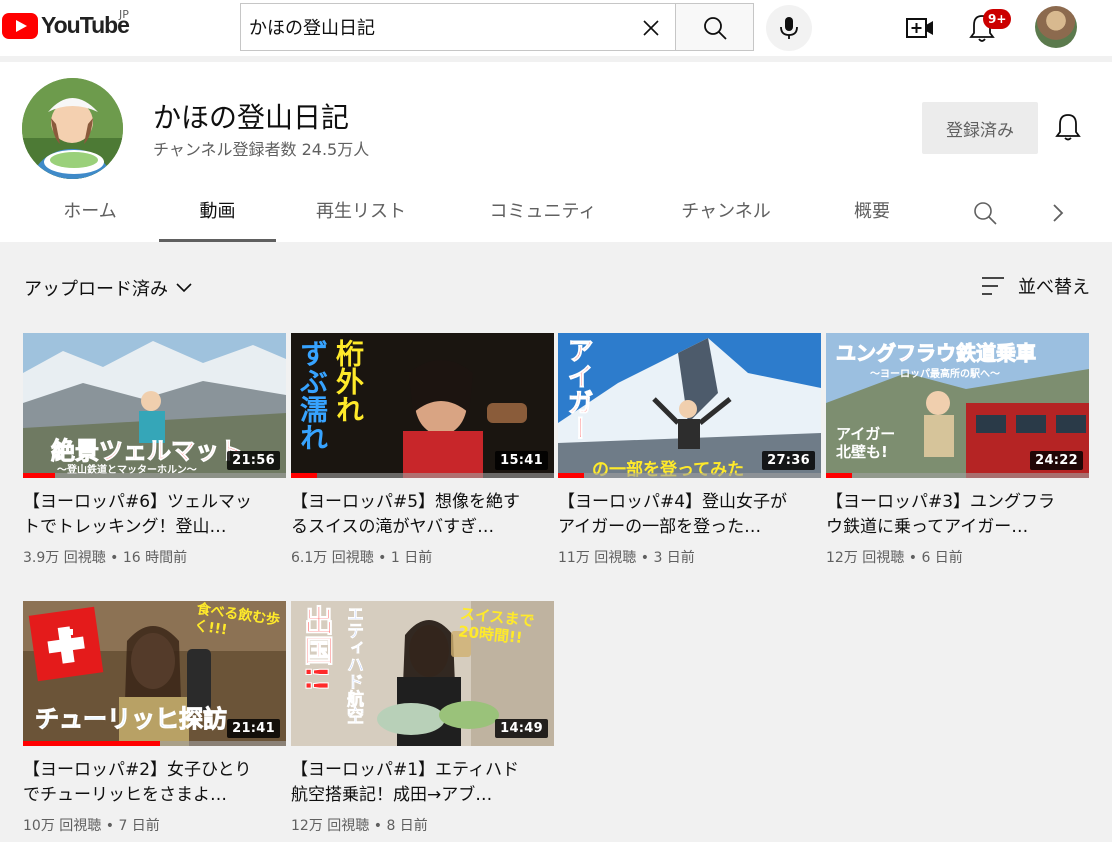 This screenshot has width=1112, height=842. I want to click on tab-playlists: 再生リスト, so click(361, 216).